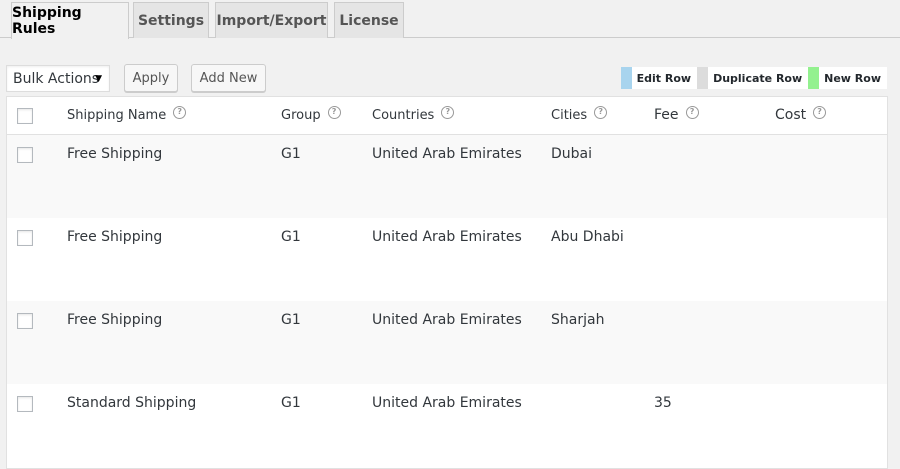 The image size is (900, 469). What do you see at coordinates (151, 78) in the screenshot?
I see `apply-button: Apply` at bounding box center [151, 78].